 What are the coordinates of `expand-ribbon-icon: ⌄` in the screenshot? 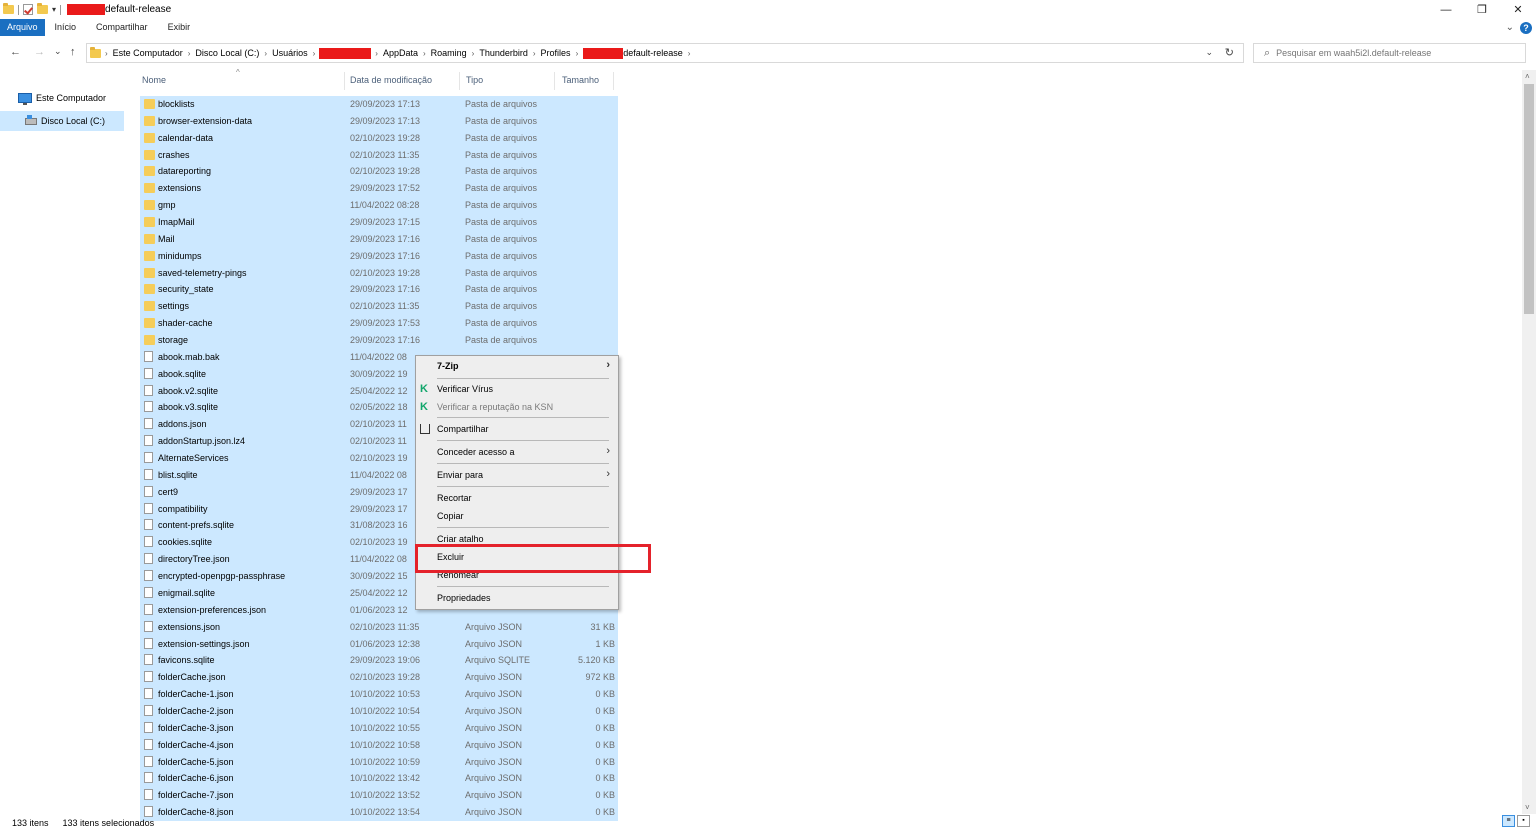 It's located at (1510, 27).